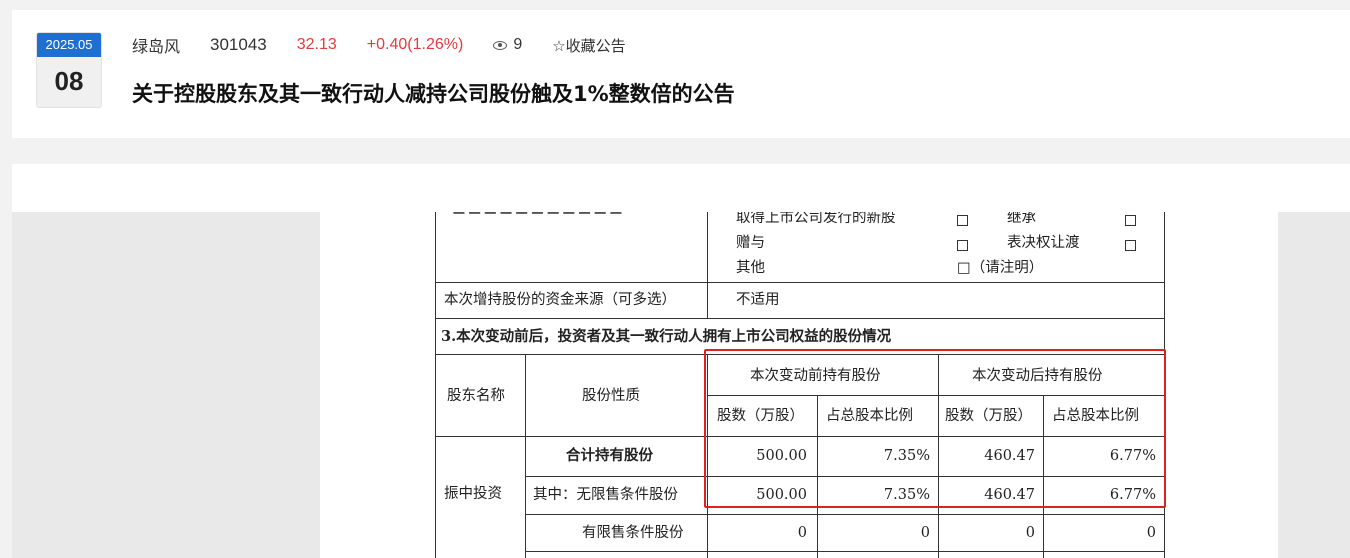  What do you see at coordinates (588, 45) in the screenshot?
I see `favorite-button: ☆收藏公告` at bounding box center [588, 45].